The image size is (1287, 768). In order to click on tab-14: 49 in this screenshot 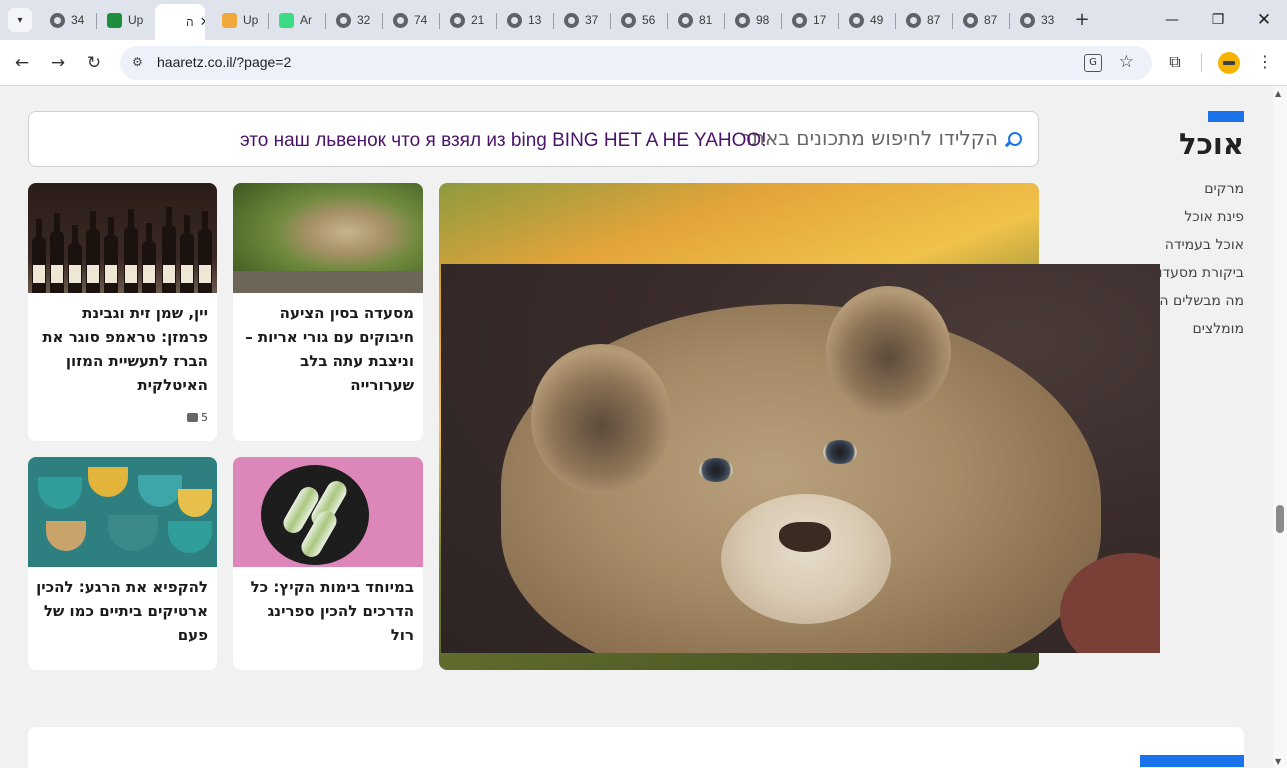, I will do `click(867, 20)`.